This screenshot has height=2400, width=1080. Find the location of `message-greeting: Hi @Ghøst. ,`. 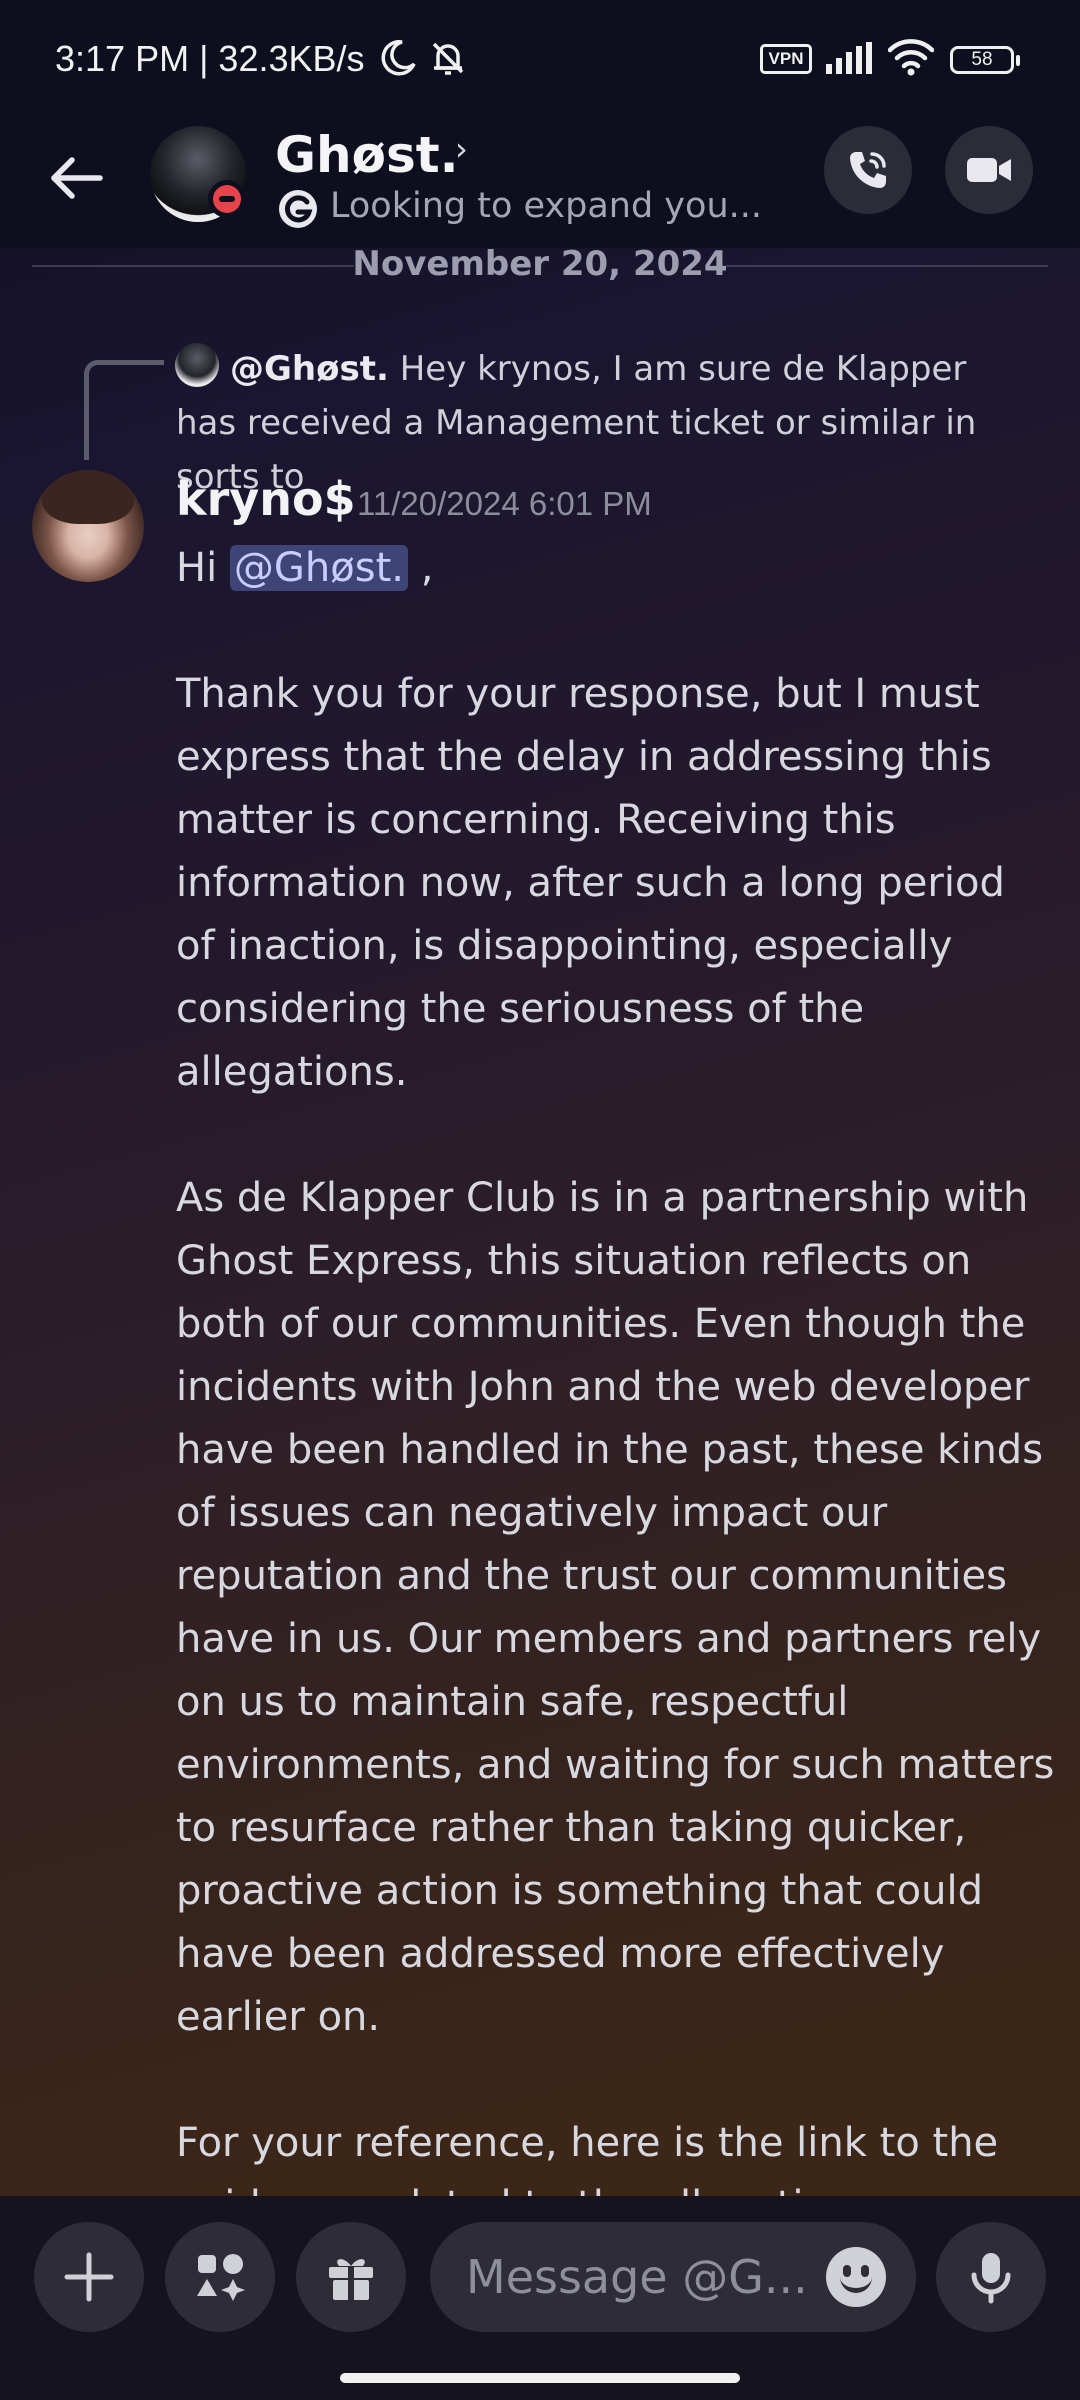

message-greeting: Hi @Ghøst. , is located at coordinates (616, 568).